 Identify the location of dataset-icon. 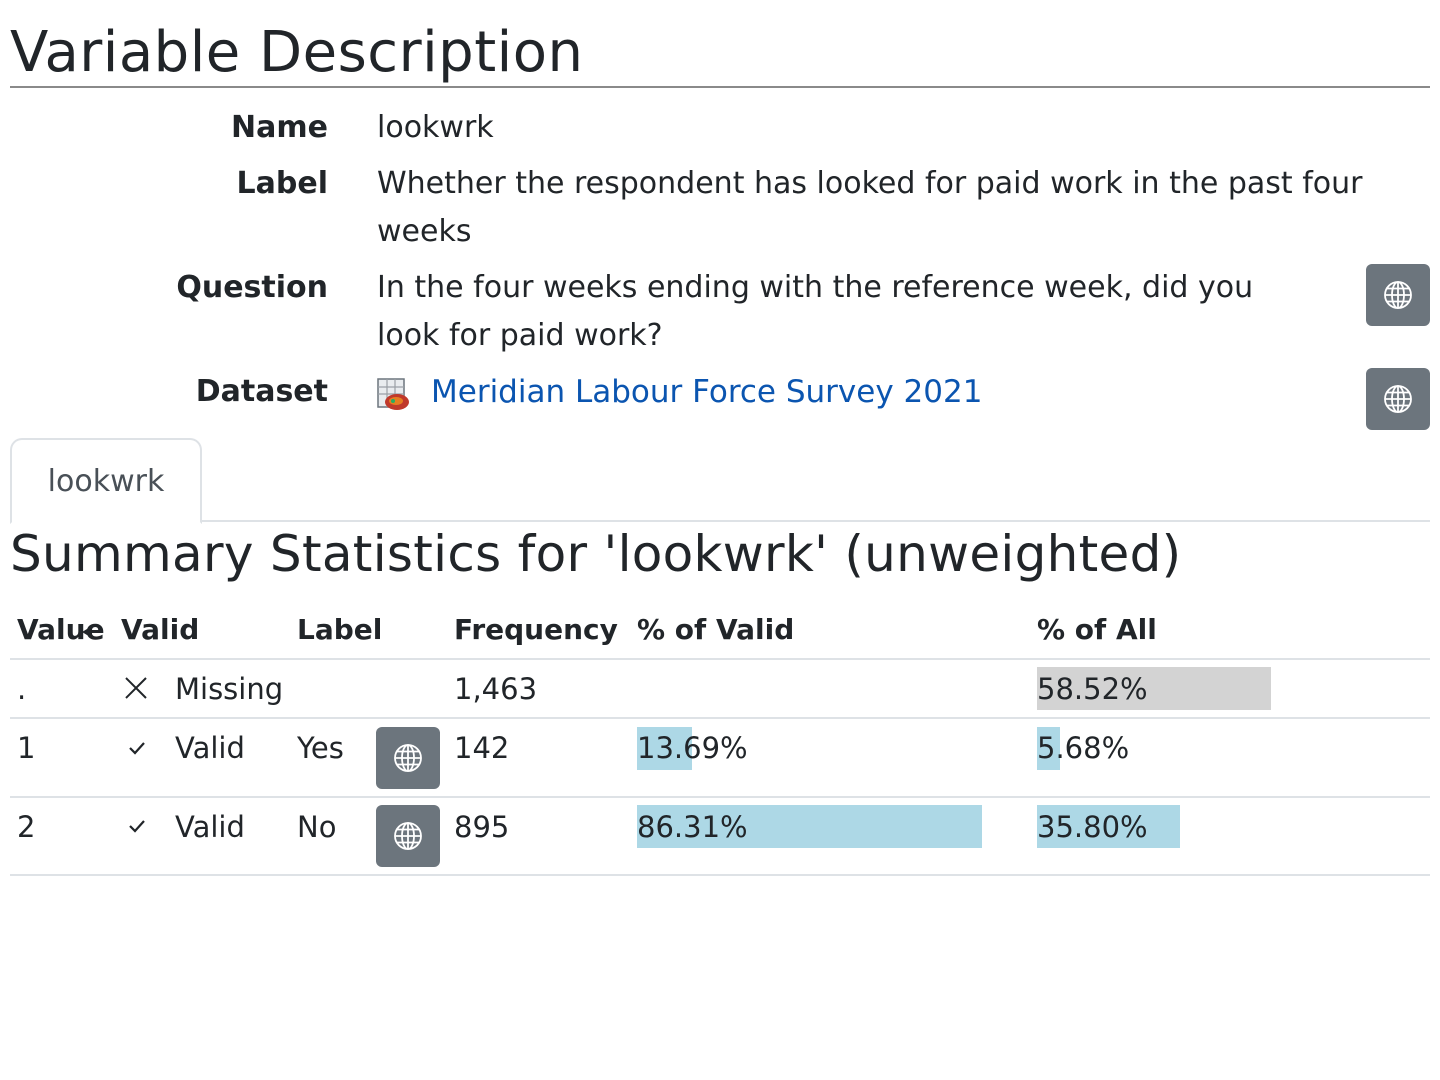
(393, 394).